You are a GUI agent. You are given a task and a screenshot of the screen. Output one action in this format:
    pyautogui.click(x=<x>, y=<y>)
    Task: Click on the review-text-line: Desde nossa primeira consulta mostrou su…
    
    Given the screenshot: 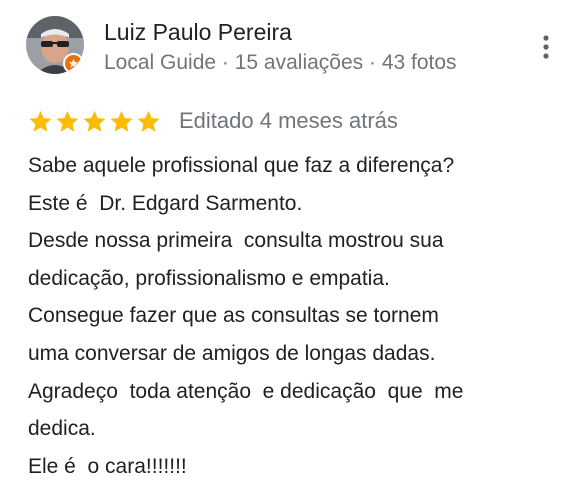 What is the action you would take?
    pyautogui.click(x=236, y=241)
    